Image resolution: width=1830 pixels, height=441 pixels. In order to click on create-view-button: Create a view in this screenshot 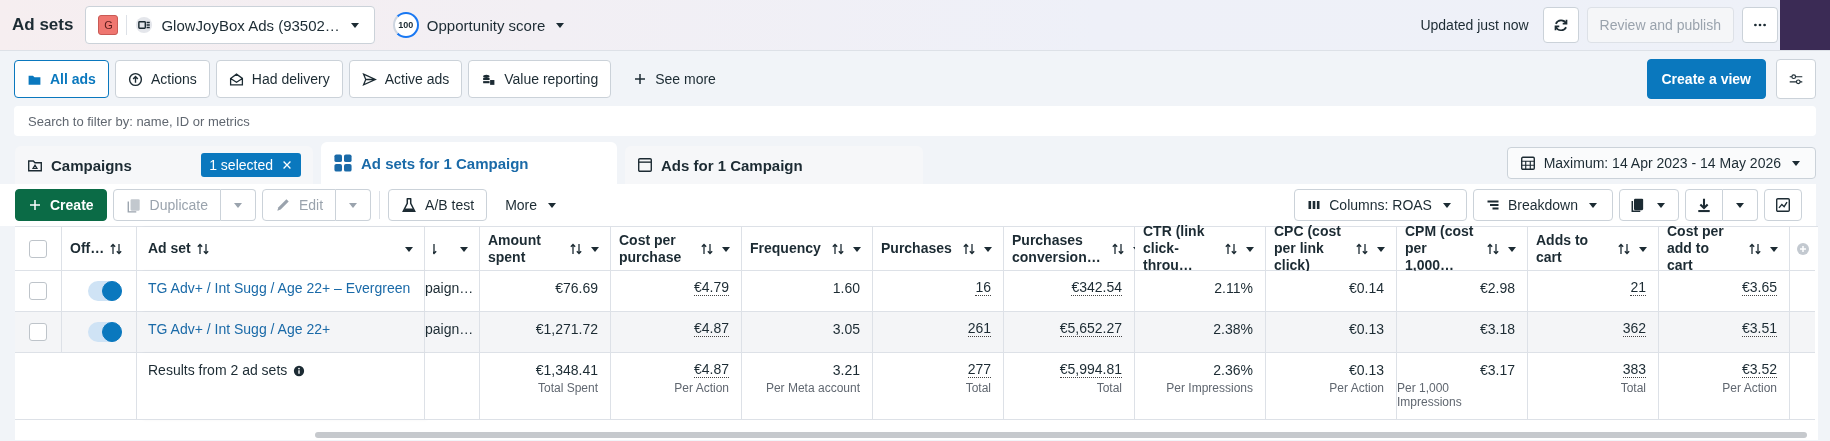, I will do `click(1706, 79)`.